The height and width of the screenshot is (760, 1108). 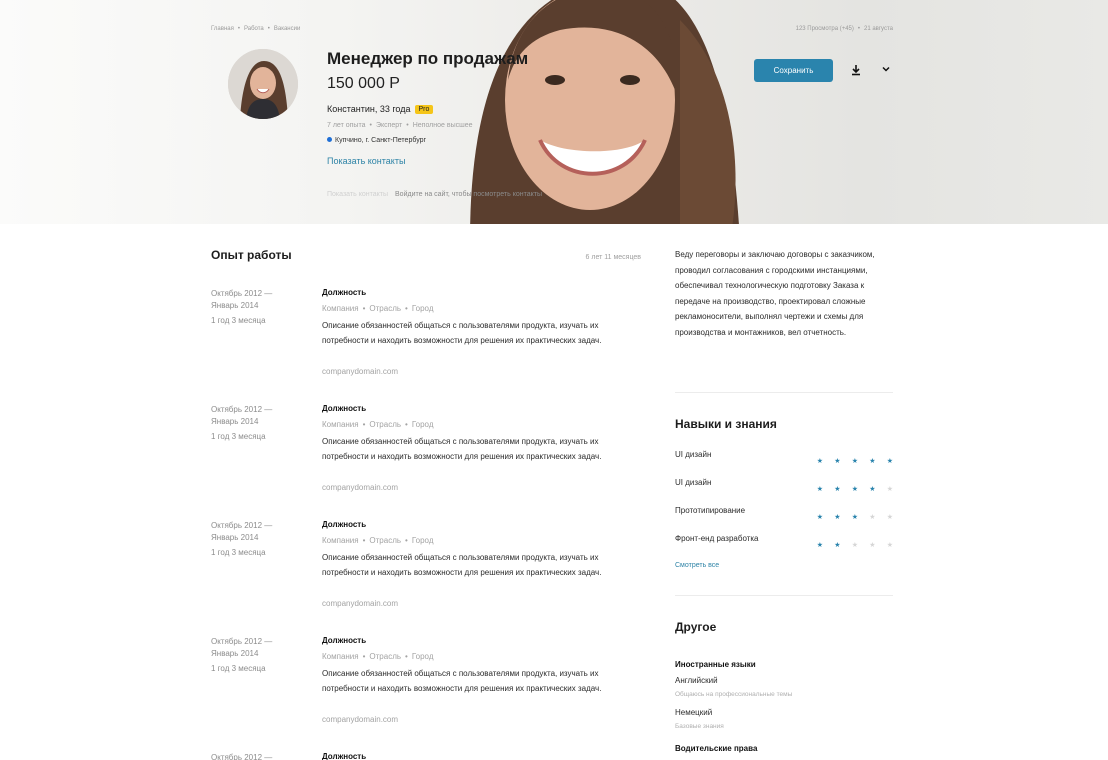 I want to click on experience-meta: 7 лет опыта • Эксперт • Неполное высшее, so click(x=400, y=125).